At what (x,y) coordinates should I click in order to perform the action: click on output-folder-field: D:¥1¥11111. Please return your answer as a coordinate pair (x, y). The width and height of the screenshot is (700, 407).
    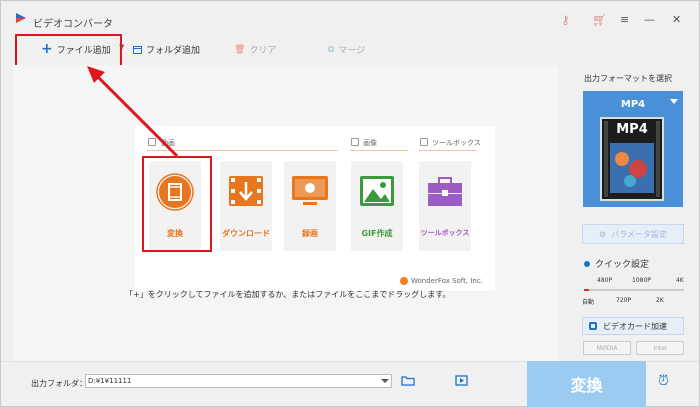
    Looking at the image, I should click on (238, 381).